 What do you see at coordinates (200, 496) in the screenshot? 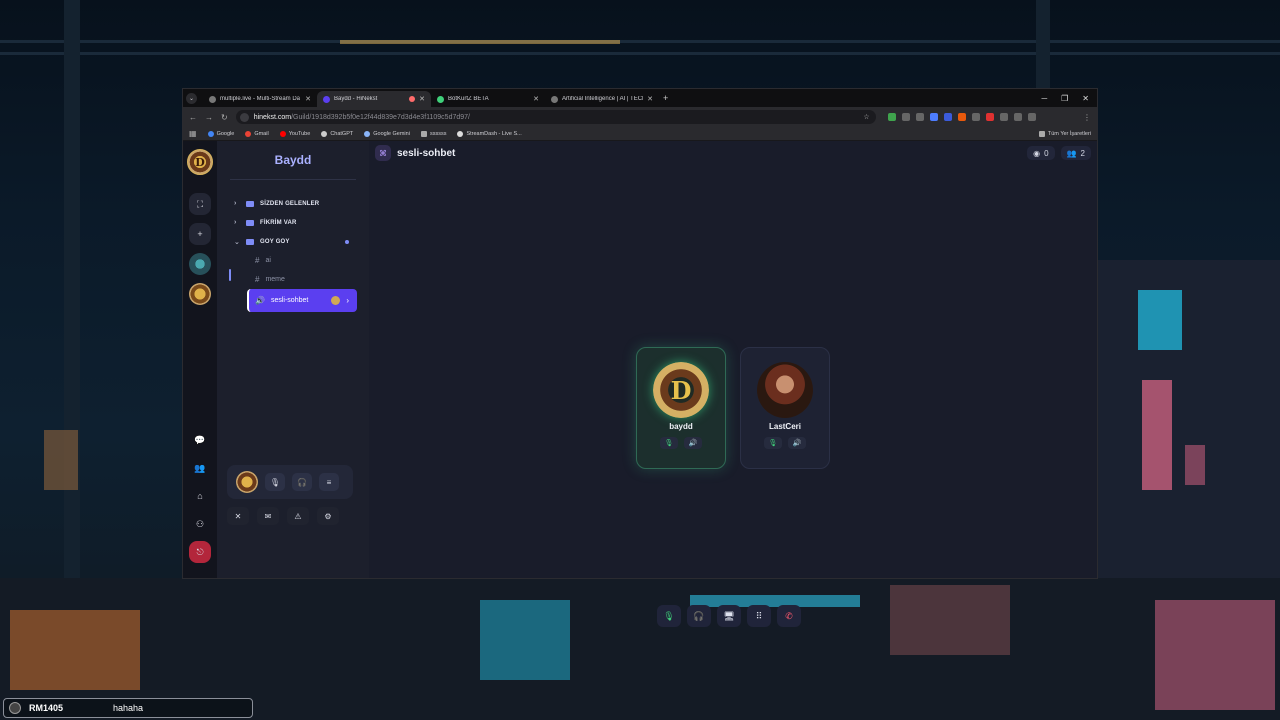
I see `home-icon: ⌂` at bounding box center [200, 496].